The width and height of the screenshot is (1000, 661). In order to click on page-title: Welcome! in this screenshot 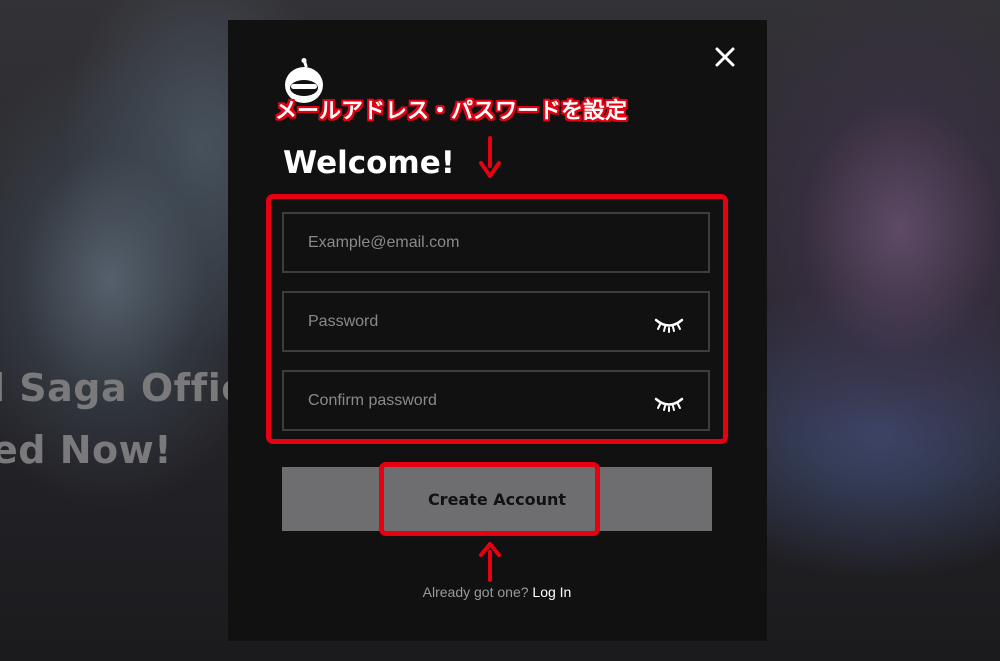, I will do `click(369, 163)`.